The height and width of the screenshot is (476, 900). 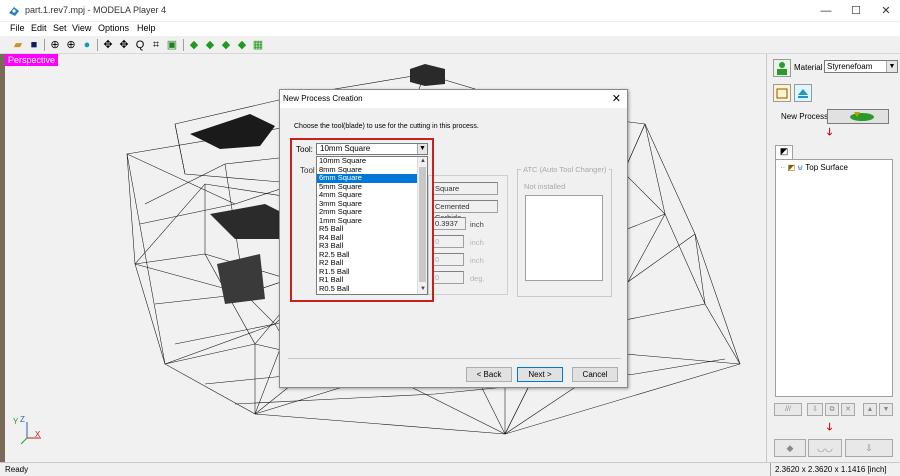 What do you see at coordinates (815, 409) in the screenshot?
I see `process-edit-button: ⇩` at bounding box center [815, 409].